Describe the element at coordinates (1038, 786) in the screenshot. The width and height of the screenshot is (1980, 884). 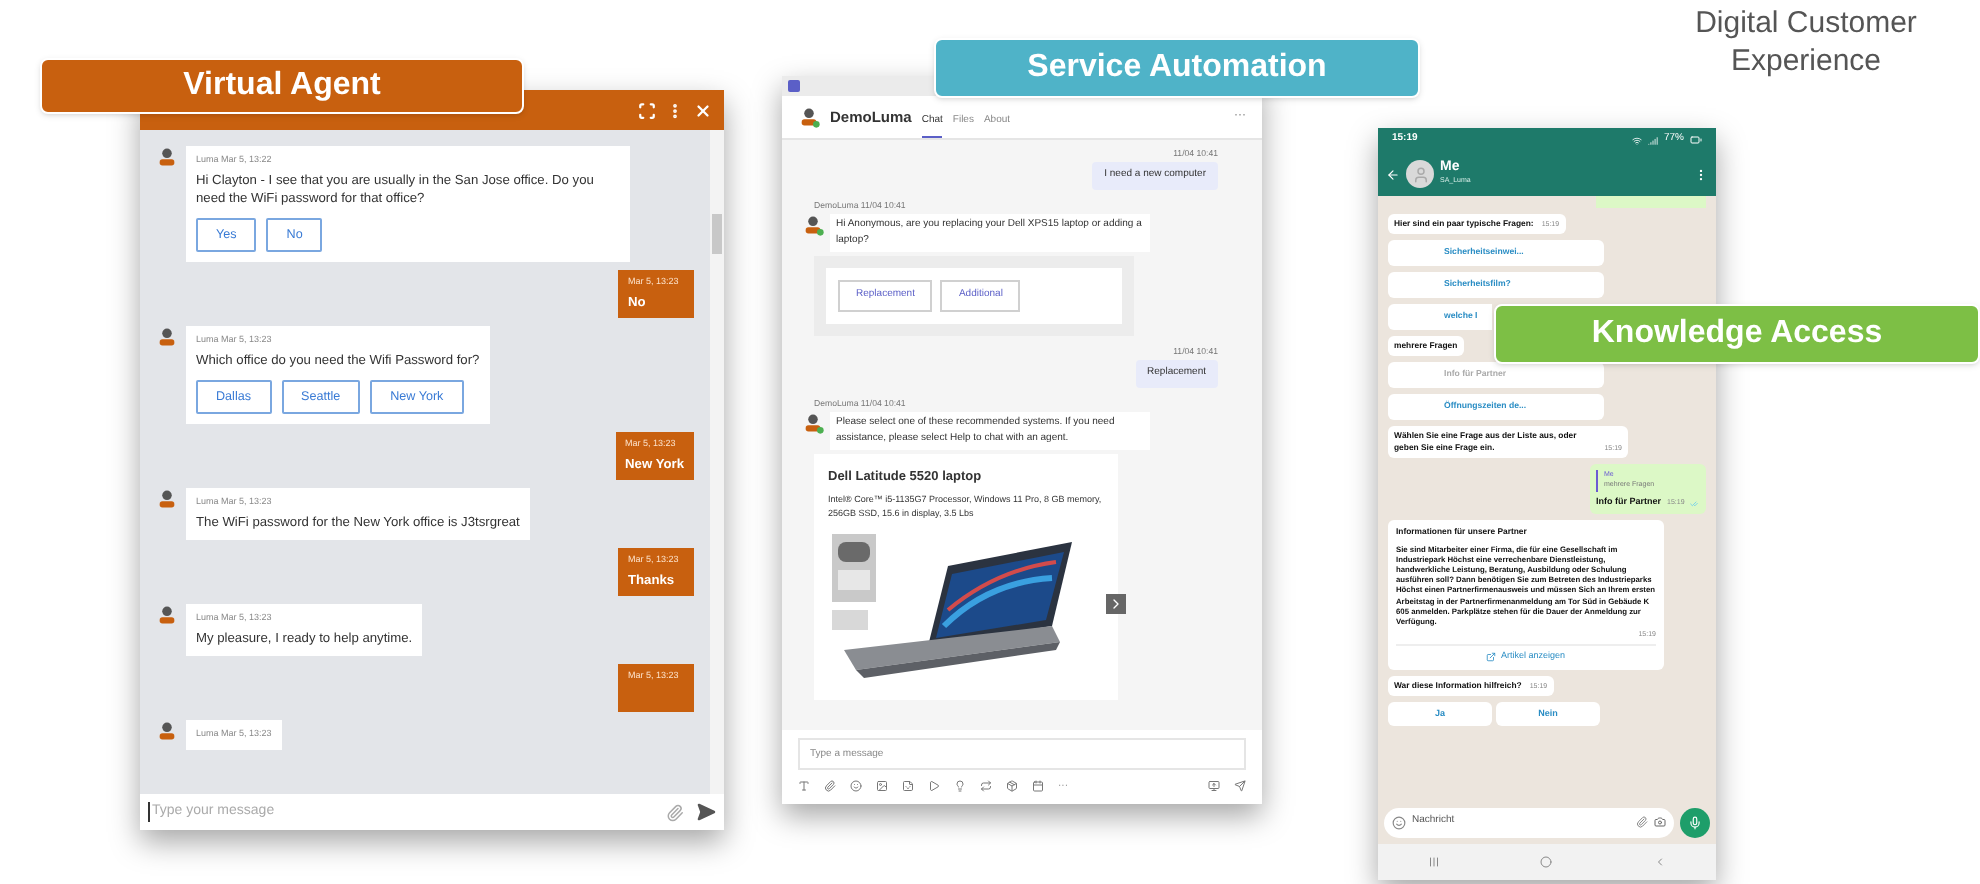
I see `calendar-icon` at that location.